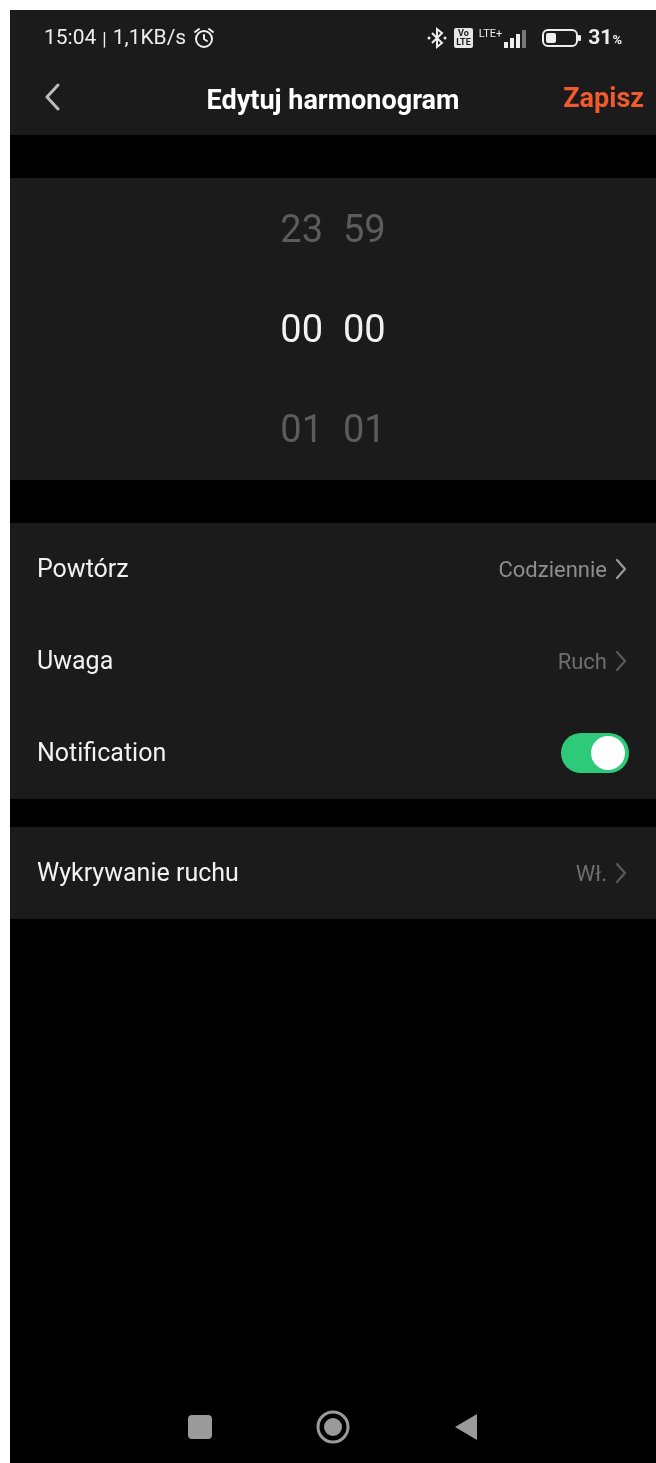 This screenshot has height=1463, width=656. What do you see at coordinates (595, 753) in the screenshot?
I see `toggle-switch` at bounding box center [595, 753].